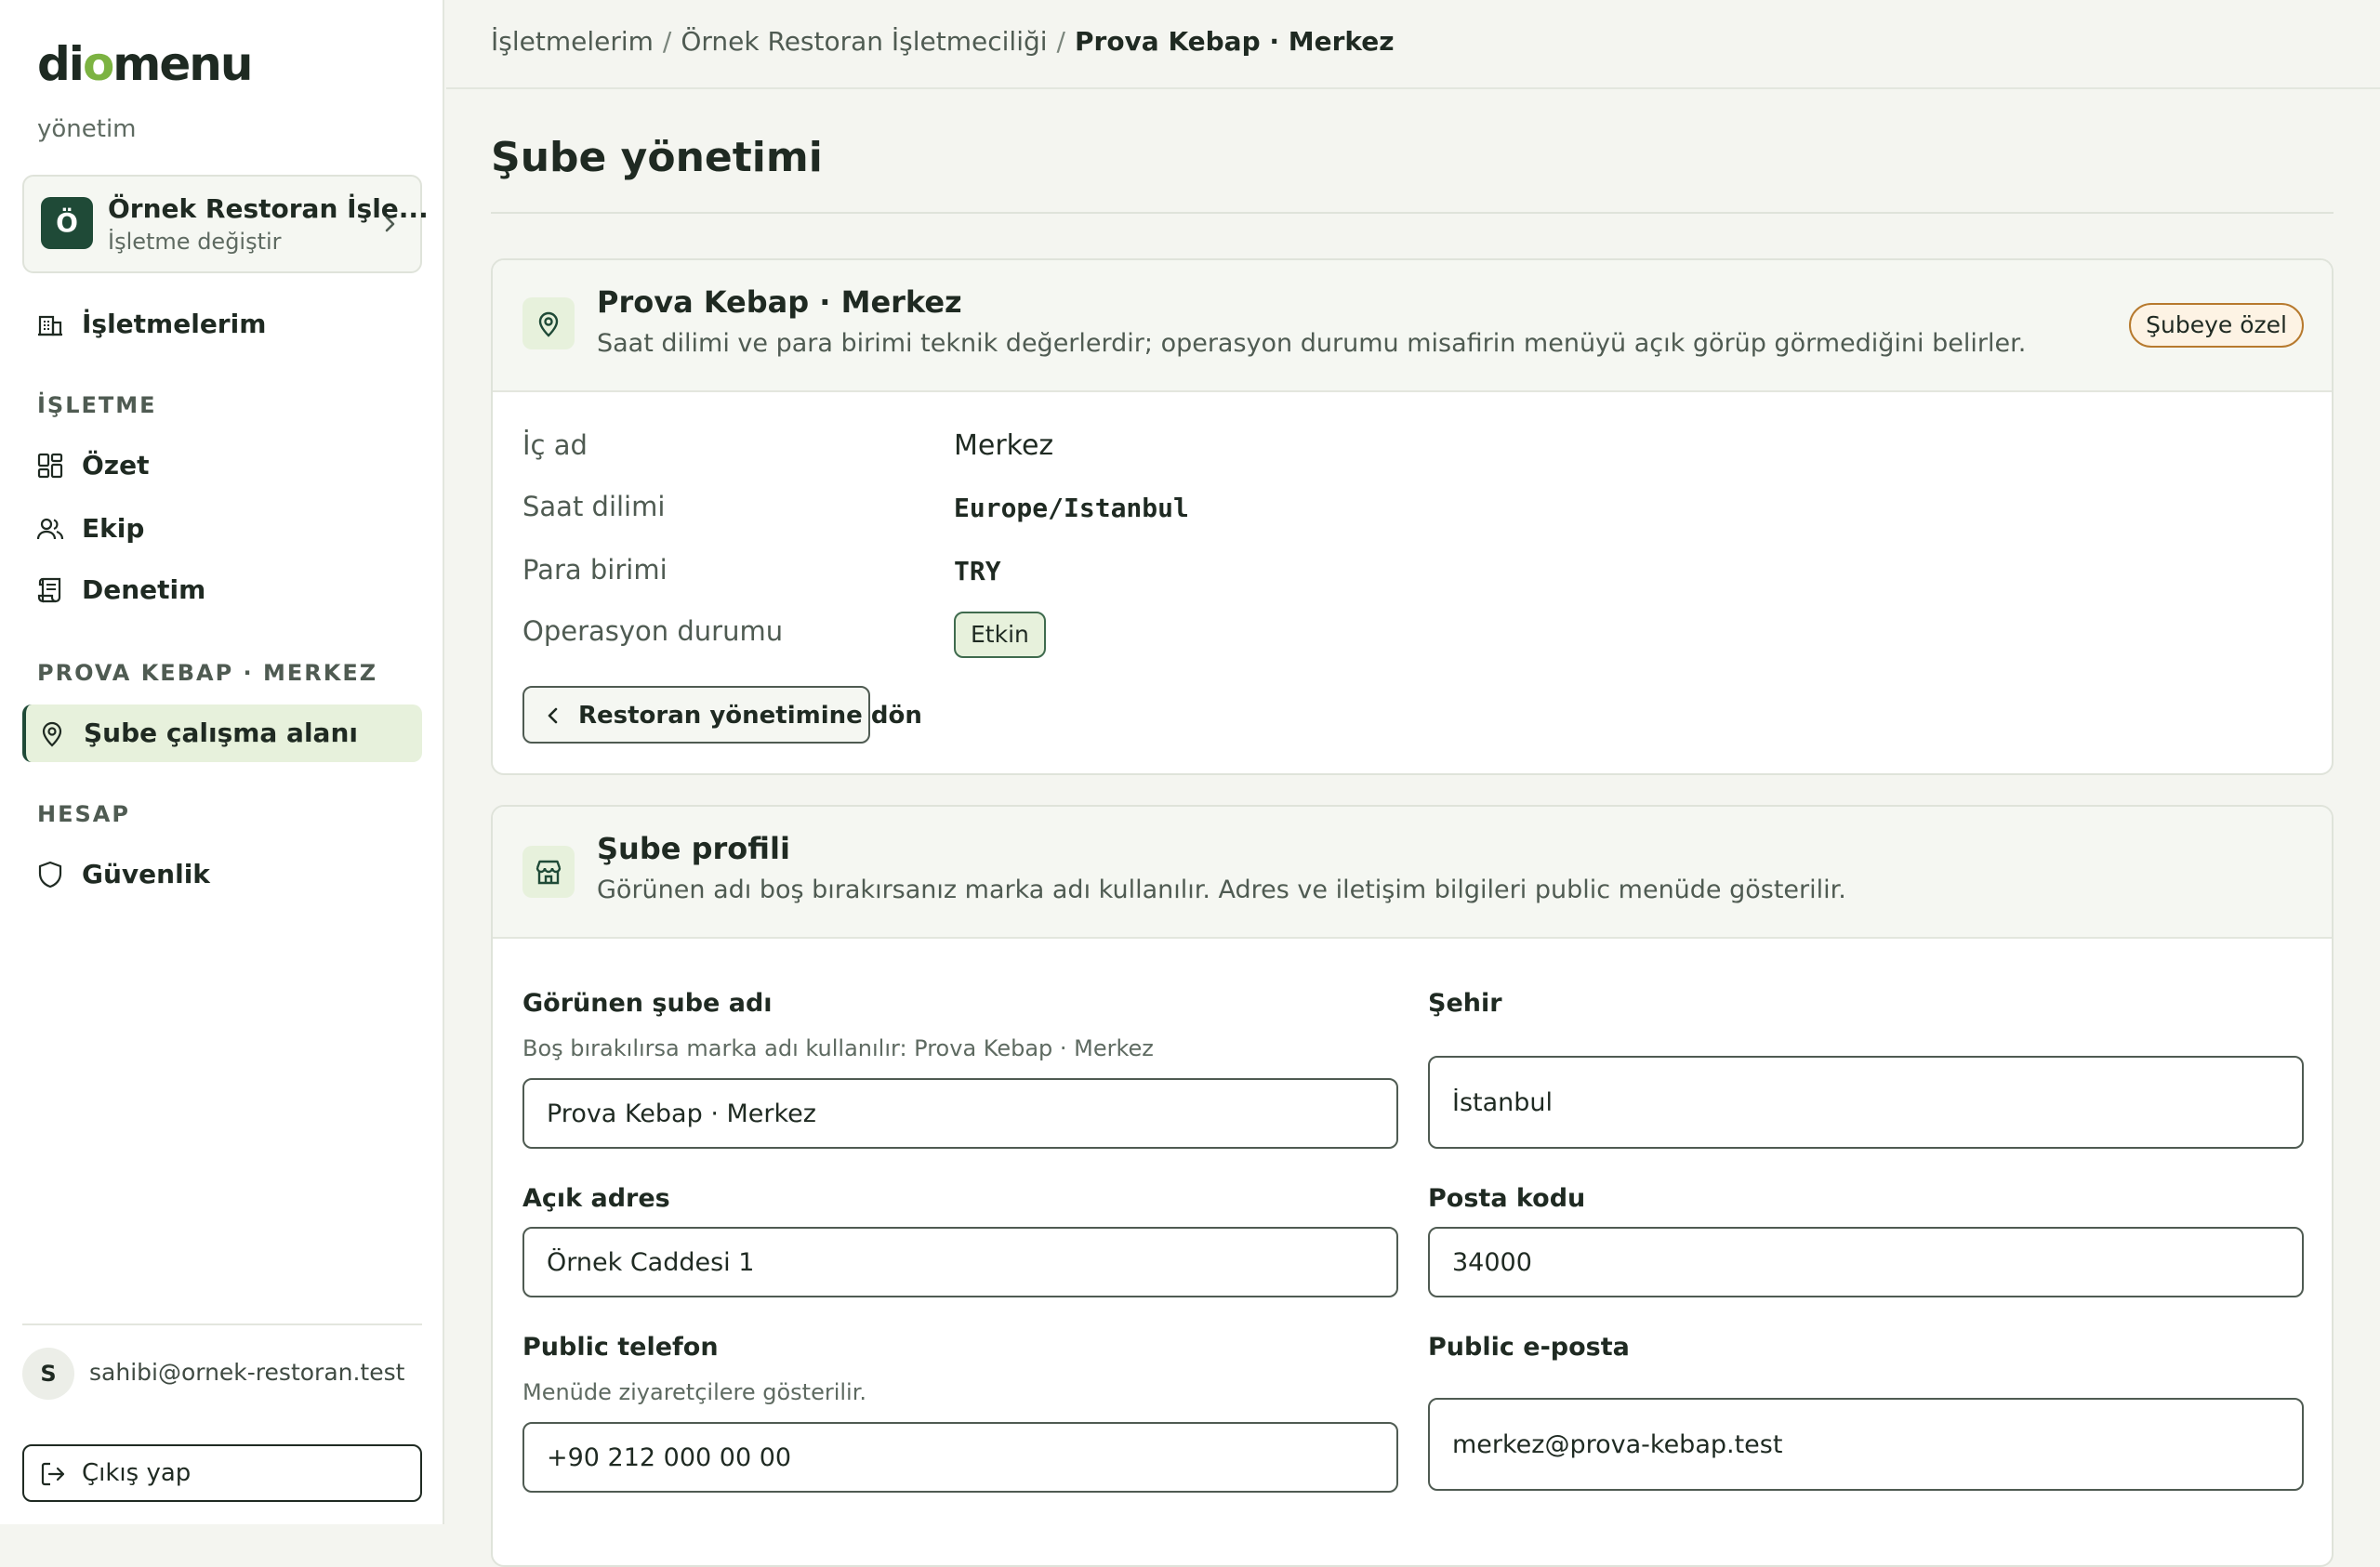 This screenshot has width=2380, height=1567. I want to click on sidebar-item-security: Güvenlik, so click(222, 874).